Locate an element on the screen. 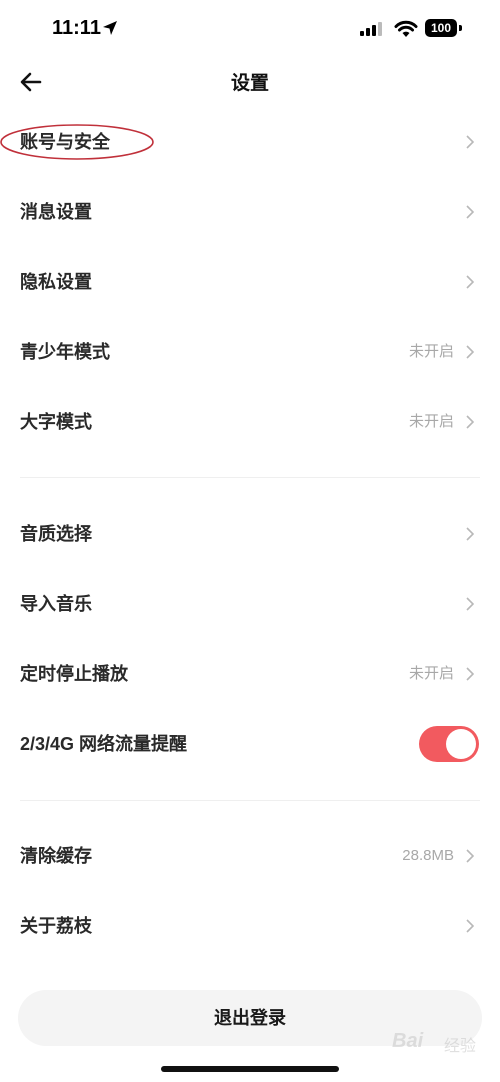  toggle-knob is located at coordinates (461, 744).